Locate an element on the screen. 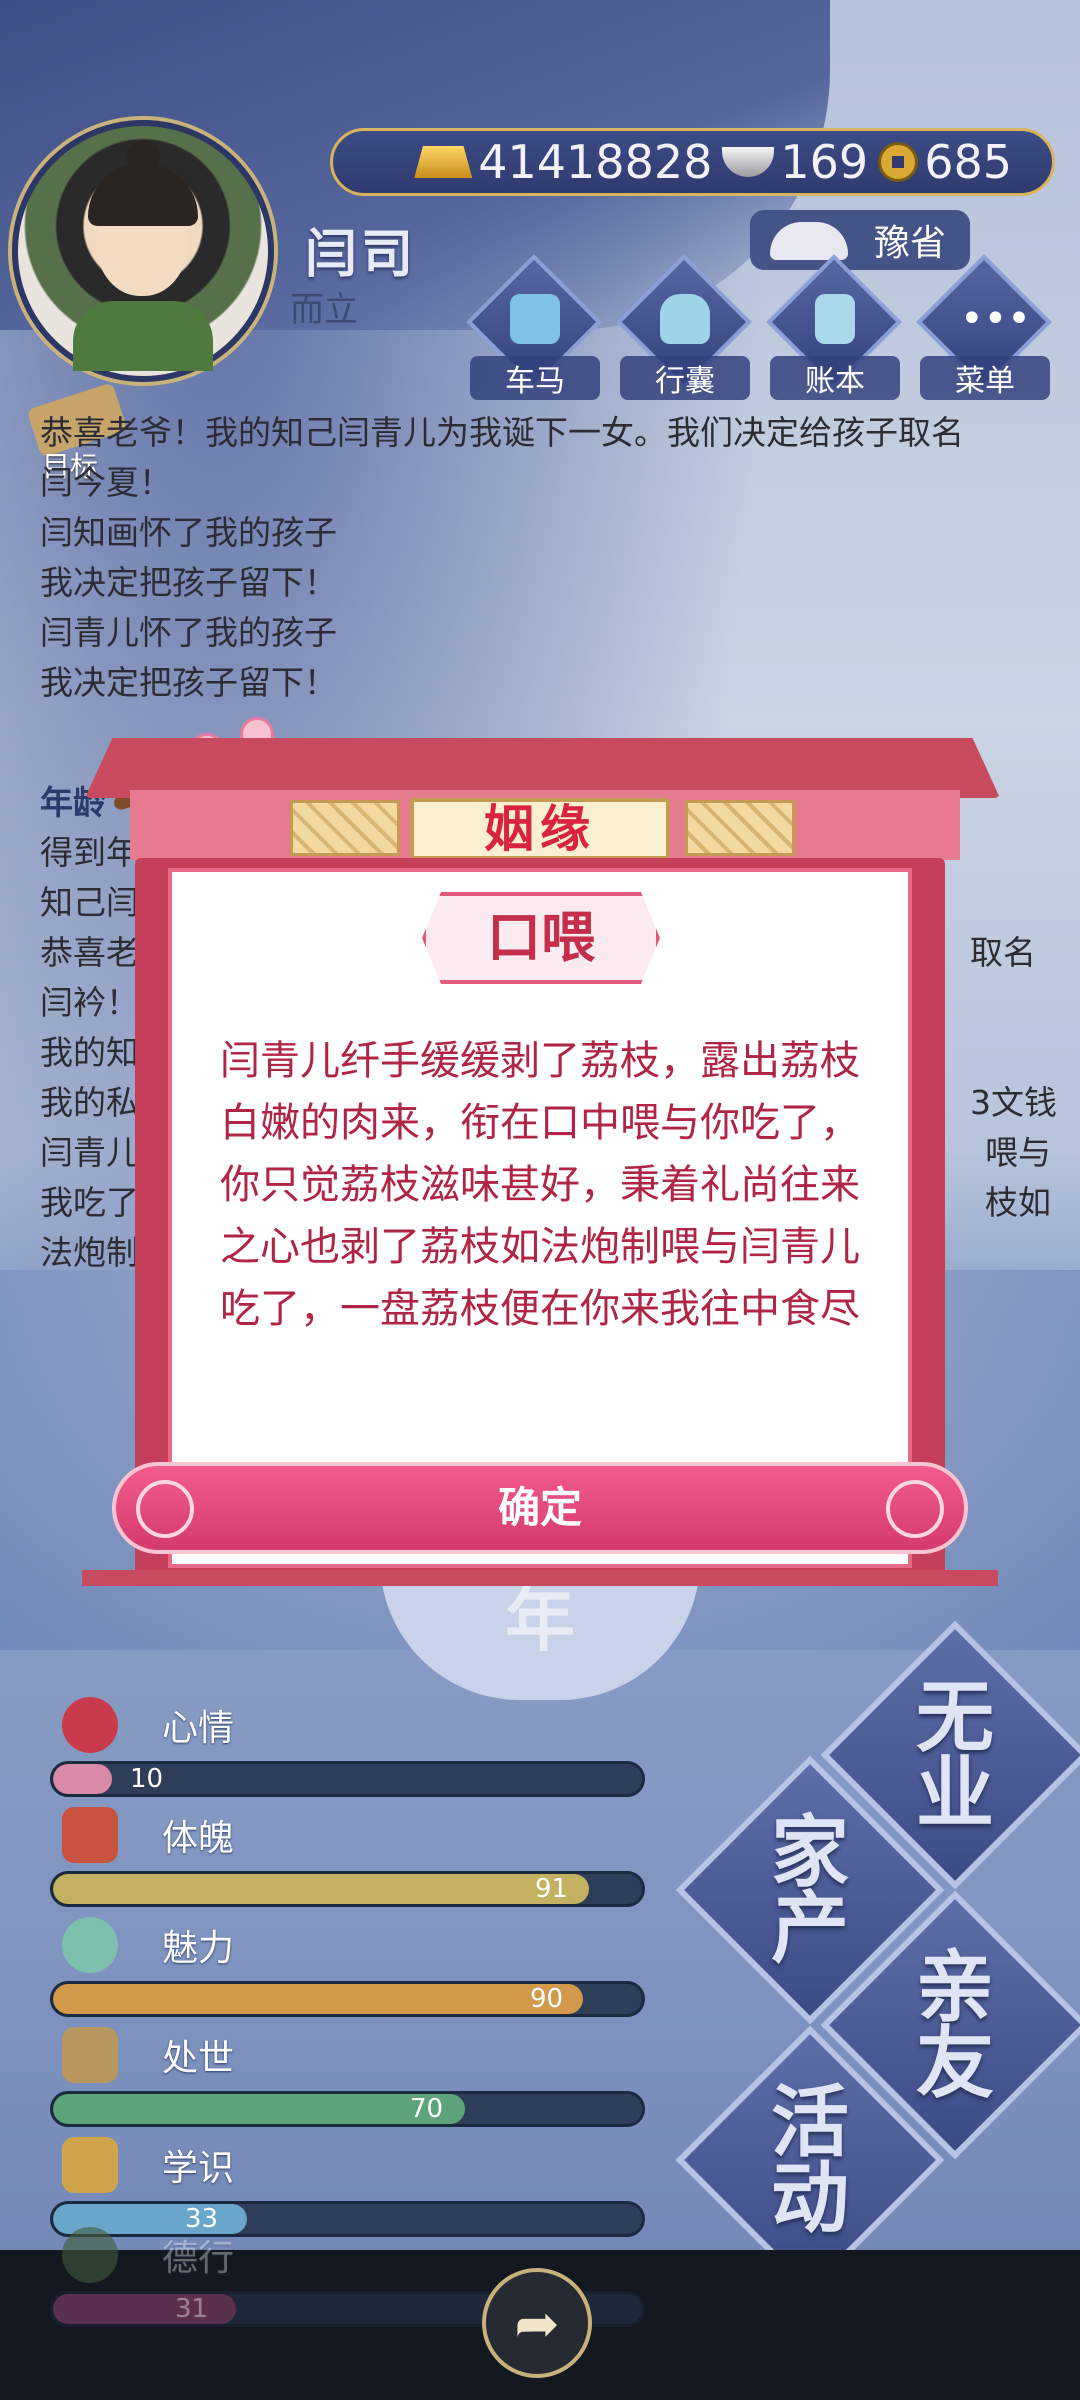 The height and width of the screenshot is (2400, 1080). silver-amount: 169 is located at coordinates (795, 162).